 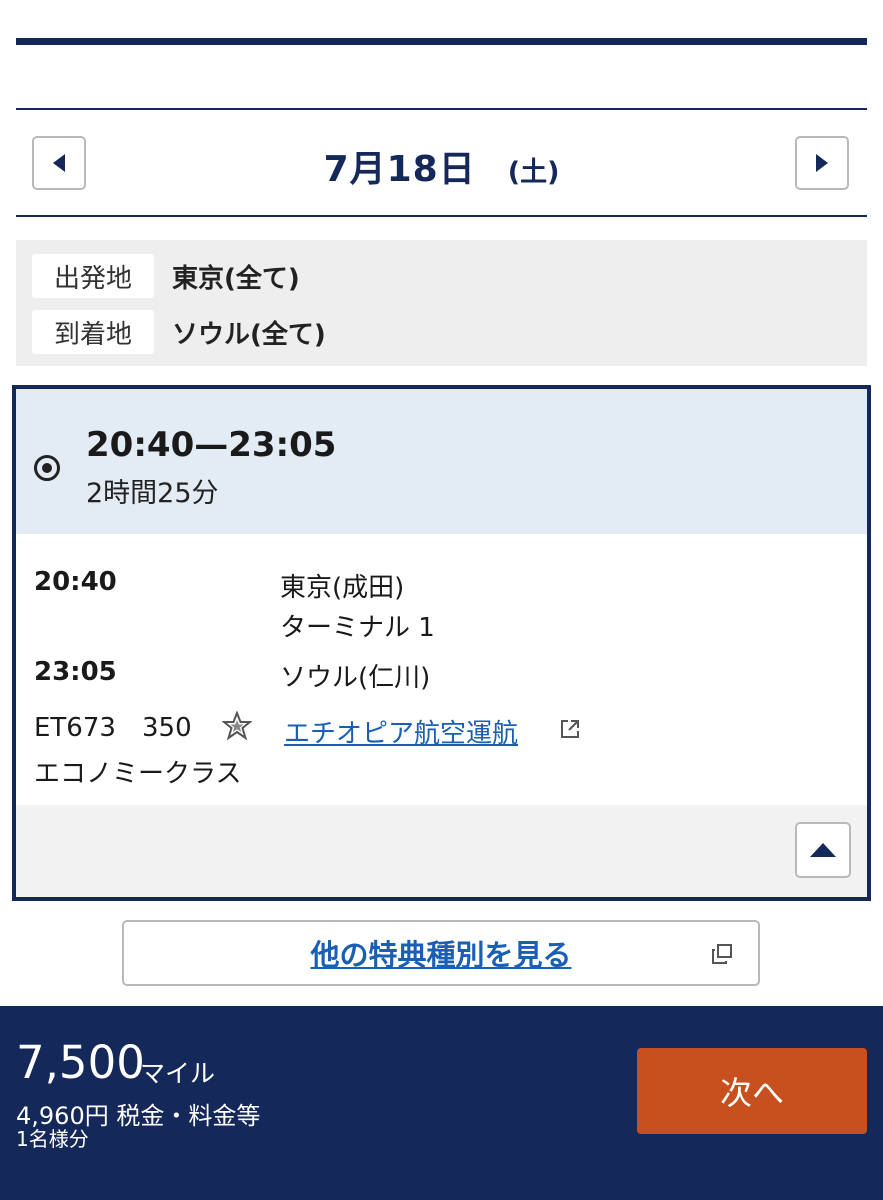 I want to click on caret-up-icon, so click(x=823, y=850).